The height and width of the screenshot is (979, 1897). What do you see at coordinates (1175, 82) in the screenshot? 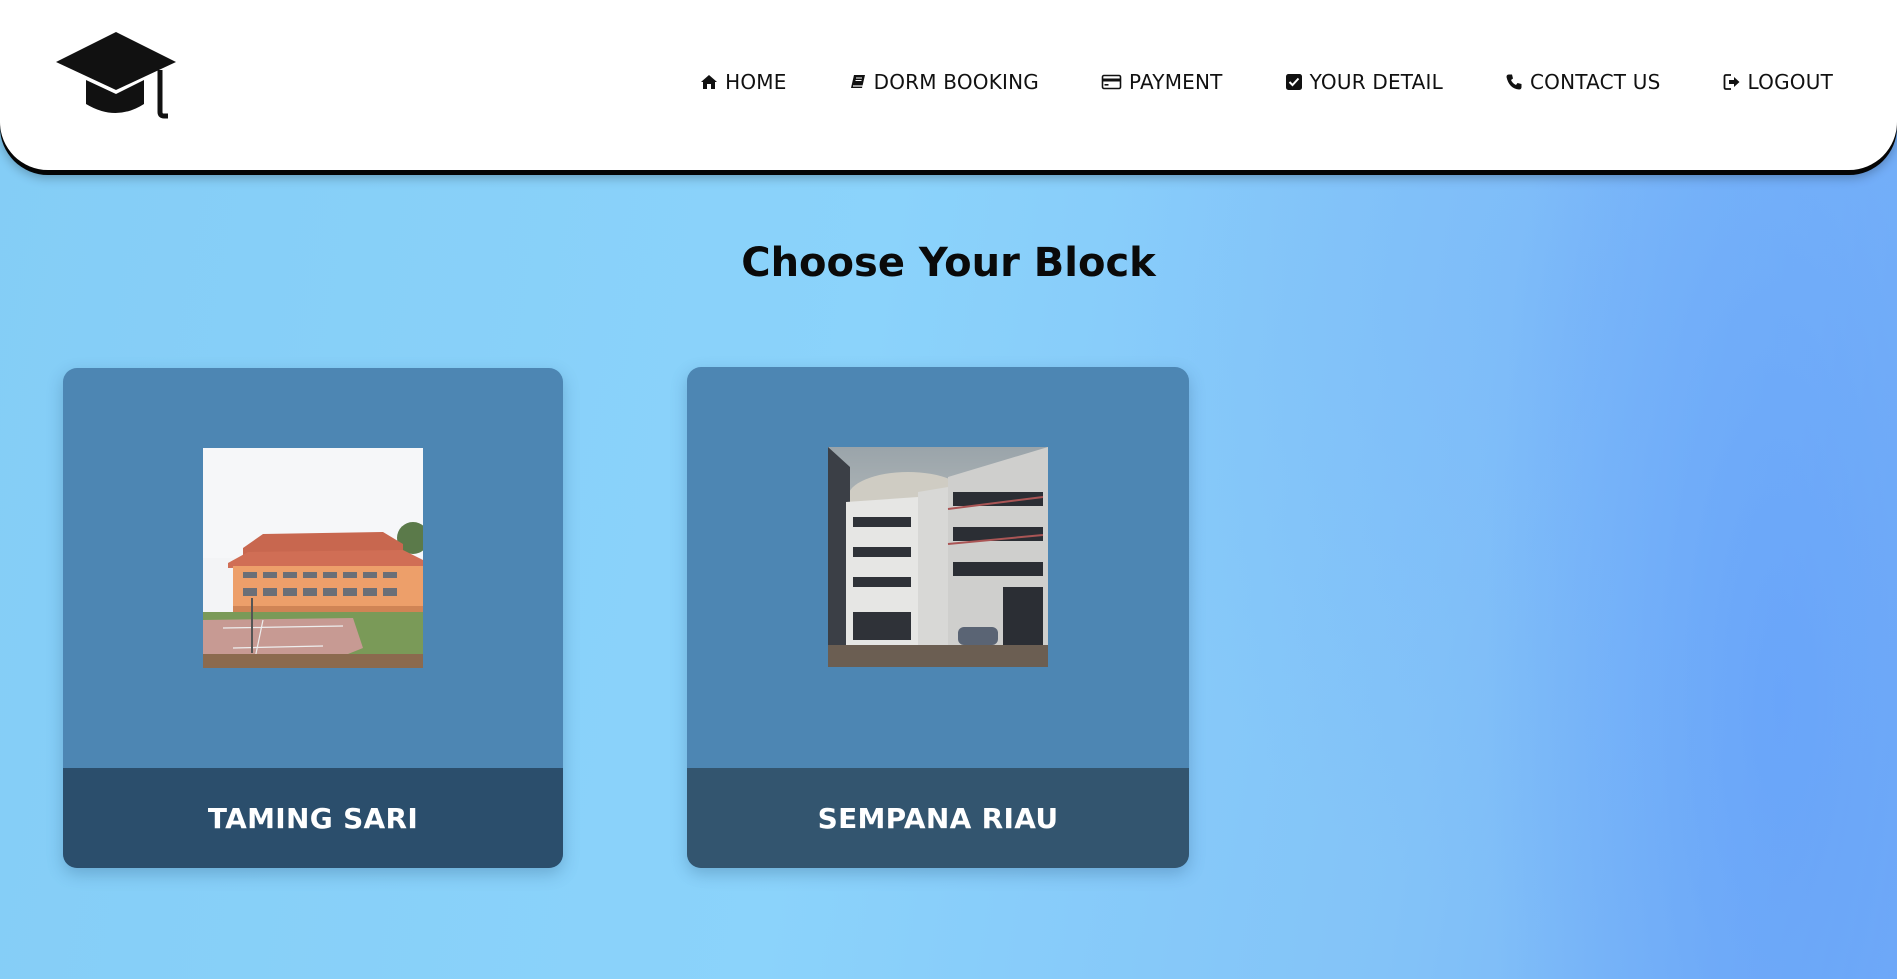
I see `nav-payment-label: PAYMENT` at bounding box center [1175, 82].